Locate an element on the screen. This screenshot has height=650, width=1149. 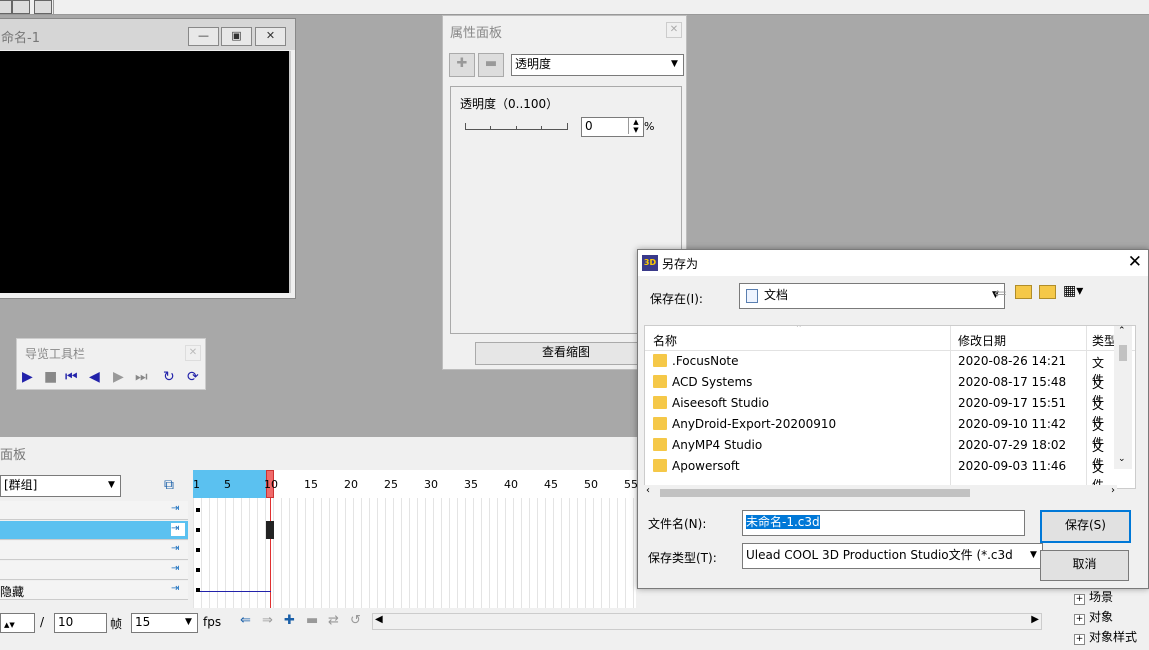
arrow-right-icon: ⇒ is located at coordinates (267, 620).